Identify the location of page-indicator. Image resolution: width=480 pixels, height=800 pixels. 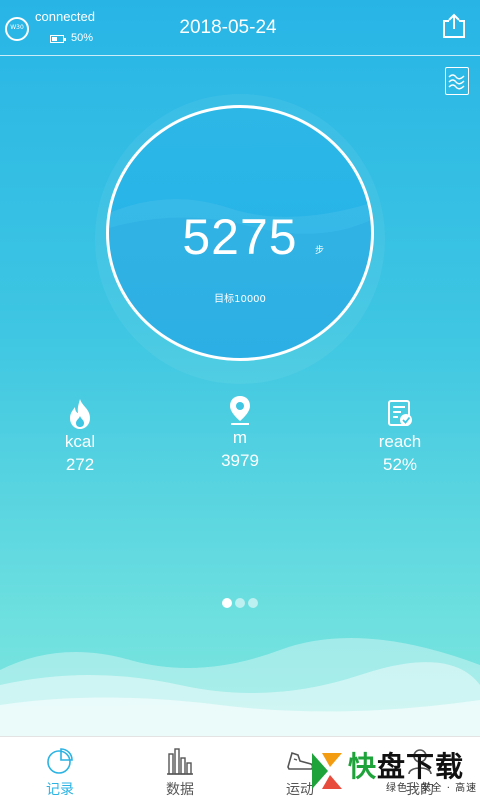
(242, 604).